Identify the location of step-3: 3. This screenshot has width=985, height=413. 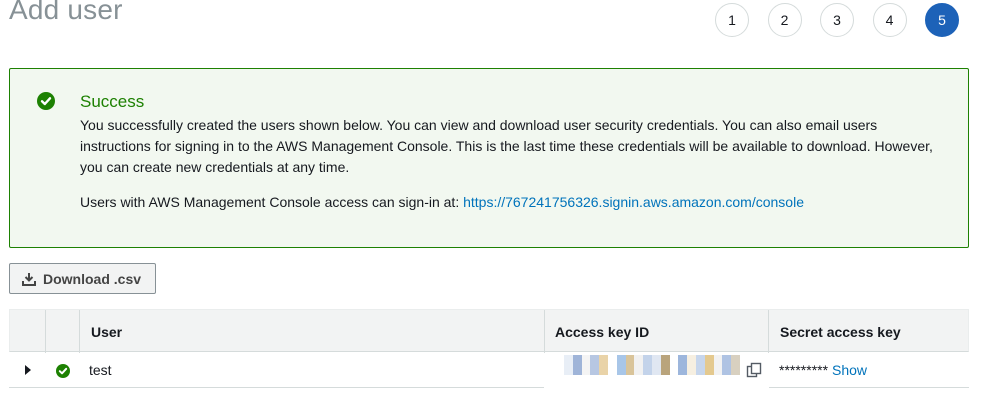
(837, 20).